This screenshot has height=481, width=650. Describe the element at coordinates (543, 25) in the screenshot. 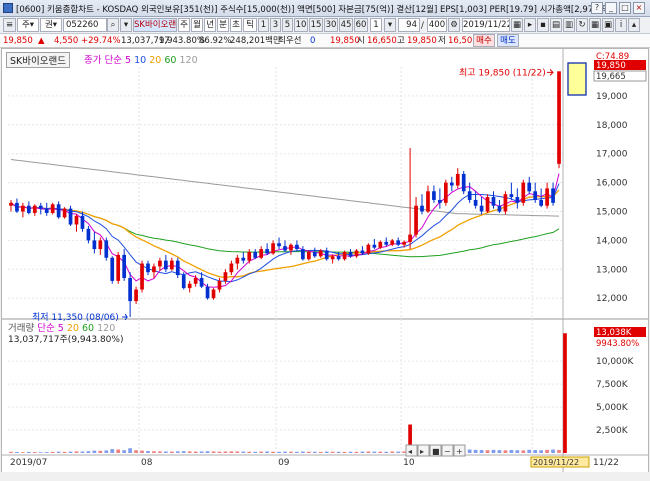

I see `lock-icon: ▪` at that location.